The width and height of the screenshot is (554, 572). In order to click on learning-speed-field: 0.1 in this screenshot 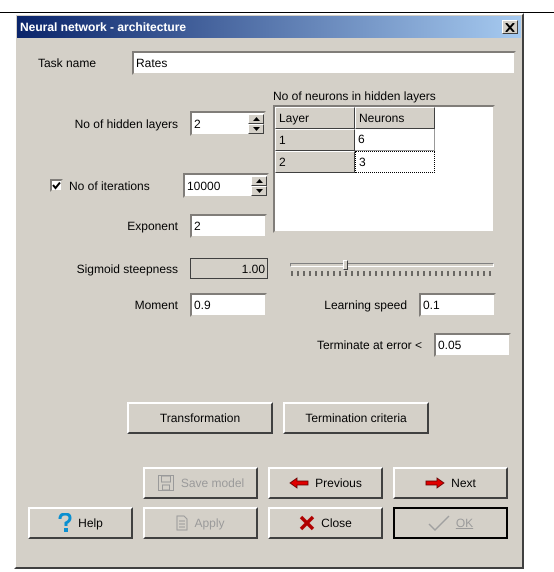, I will do `click(457, 305)`.